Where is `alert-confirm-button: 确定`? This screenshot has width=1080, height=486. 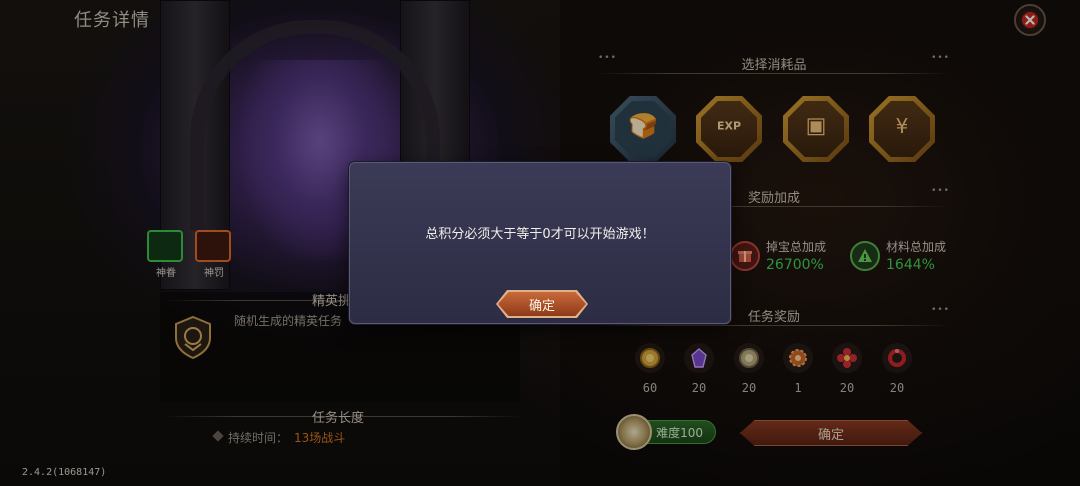
alert-confirm-button: 确定 is located at coordinates (542, 304).